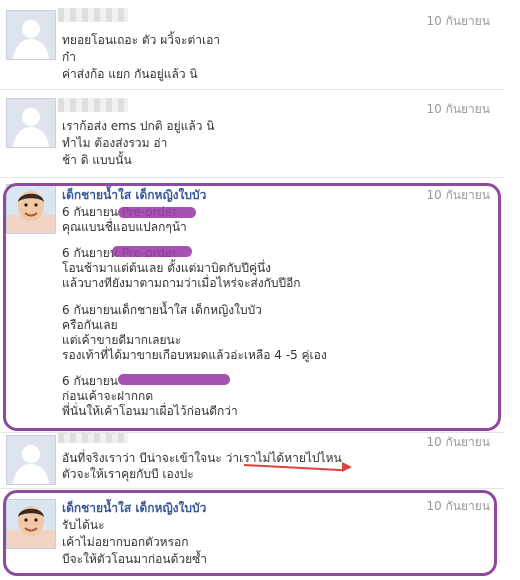 This screenshot has width=520, height=580. What do you see at coordinates (141, 40) in the screenshot?
I see `message-line: ทยอยโอนเถอะ ตัว ผวิ้จะต่าเอา` at bounding box center [141, 40].